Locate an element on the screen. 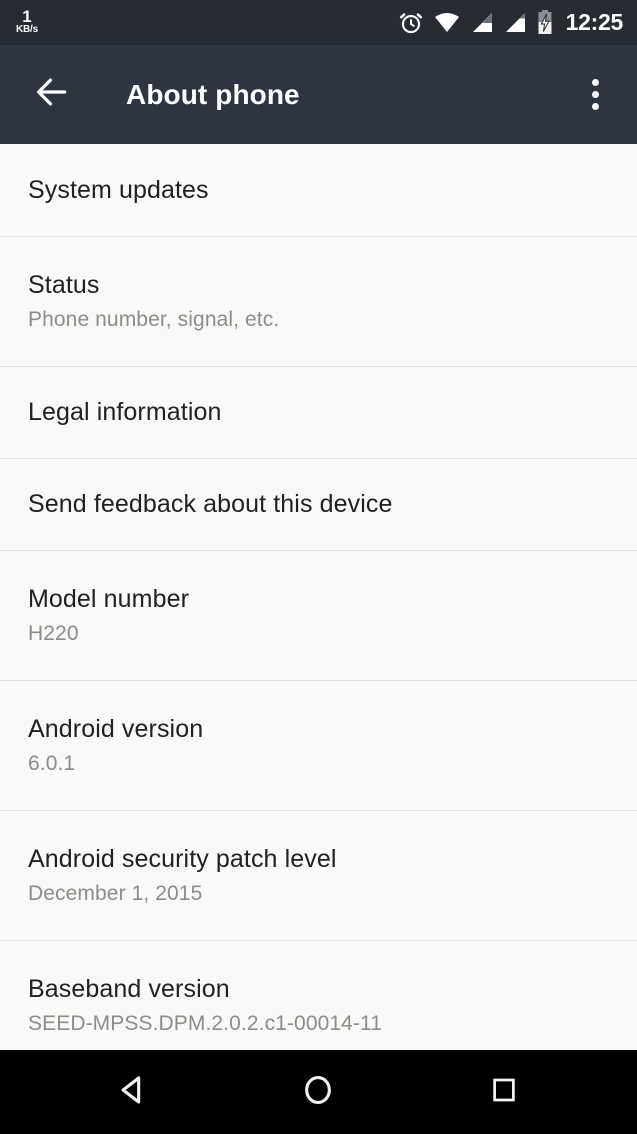 This screenshot has width=637, height=1134. network-speed-value: 1 is located at coordinates (27, 16).